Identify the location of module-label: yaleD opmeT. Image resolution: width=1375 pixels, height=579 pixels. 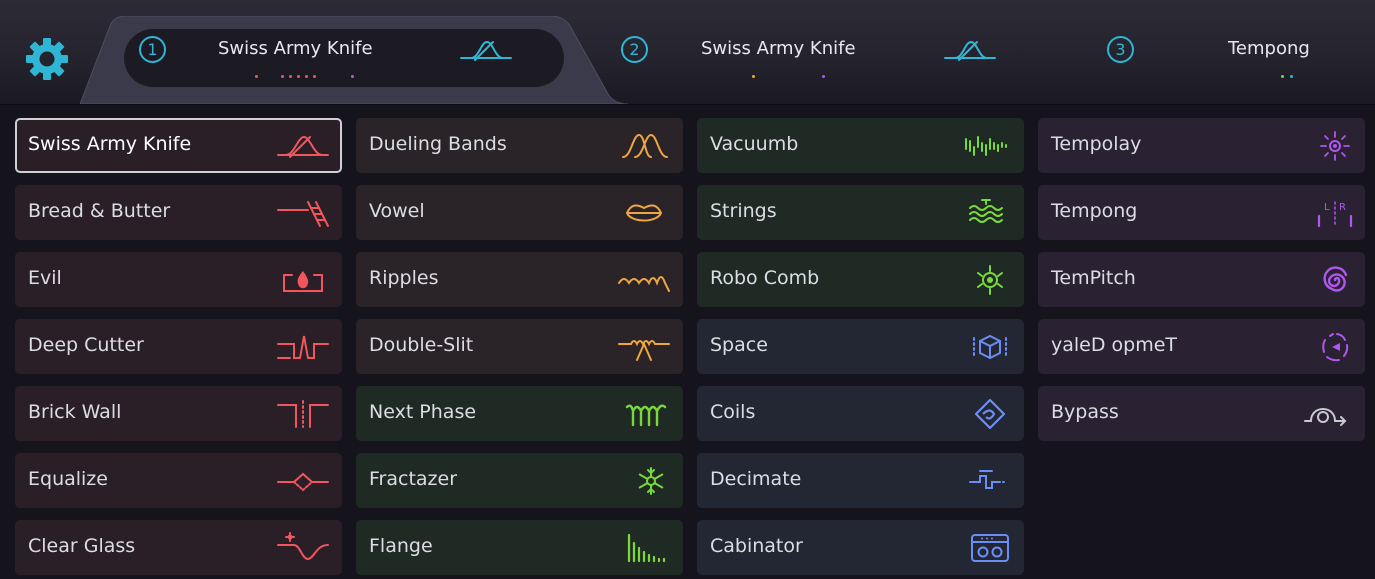
(1114, 345).